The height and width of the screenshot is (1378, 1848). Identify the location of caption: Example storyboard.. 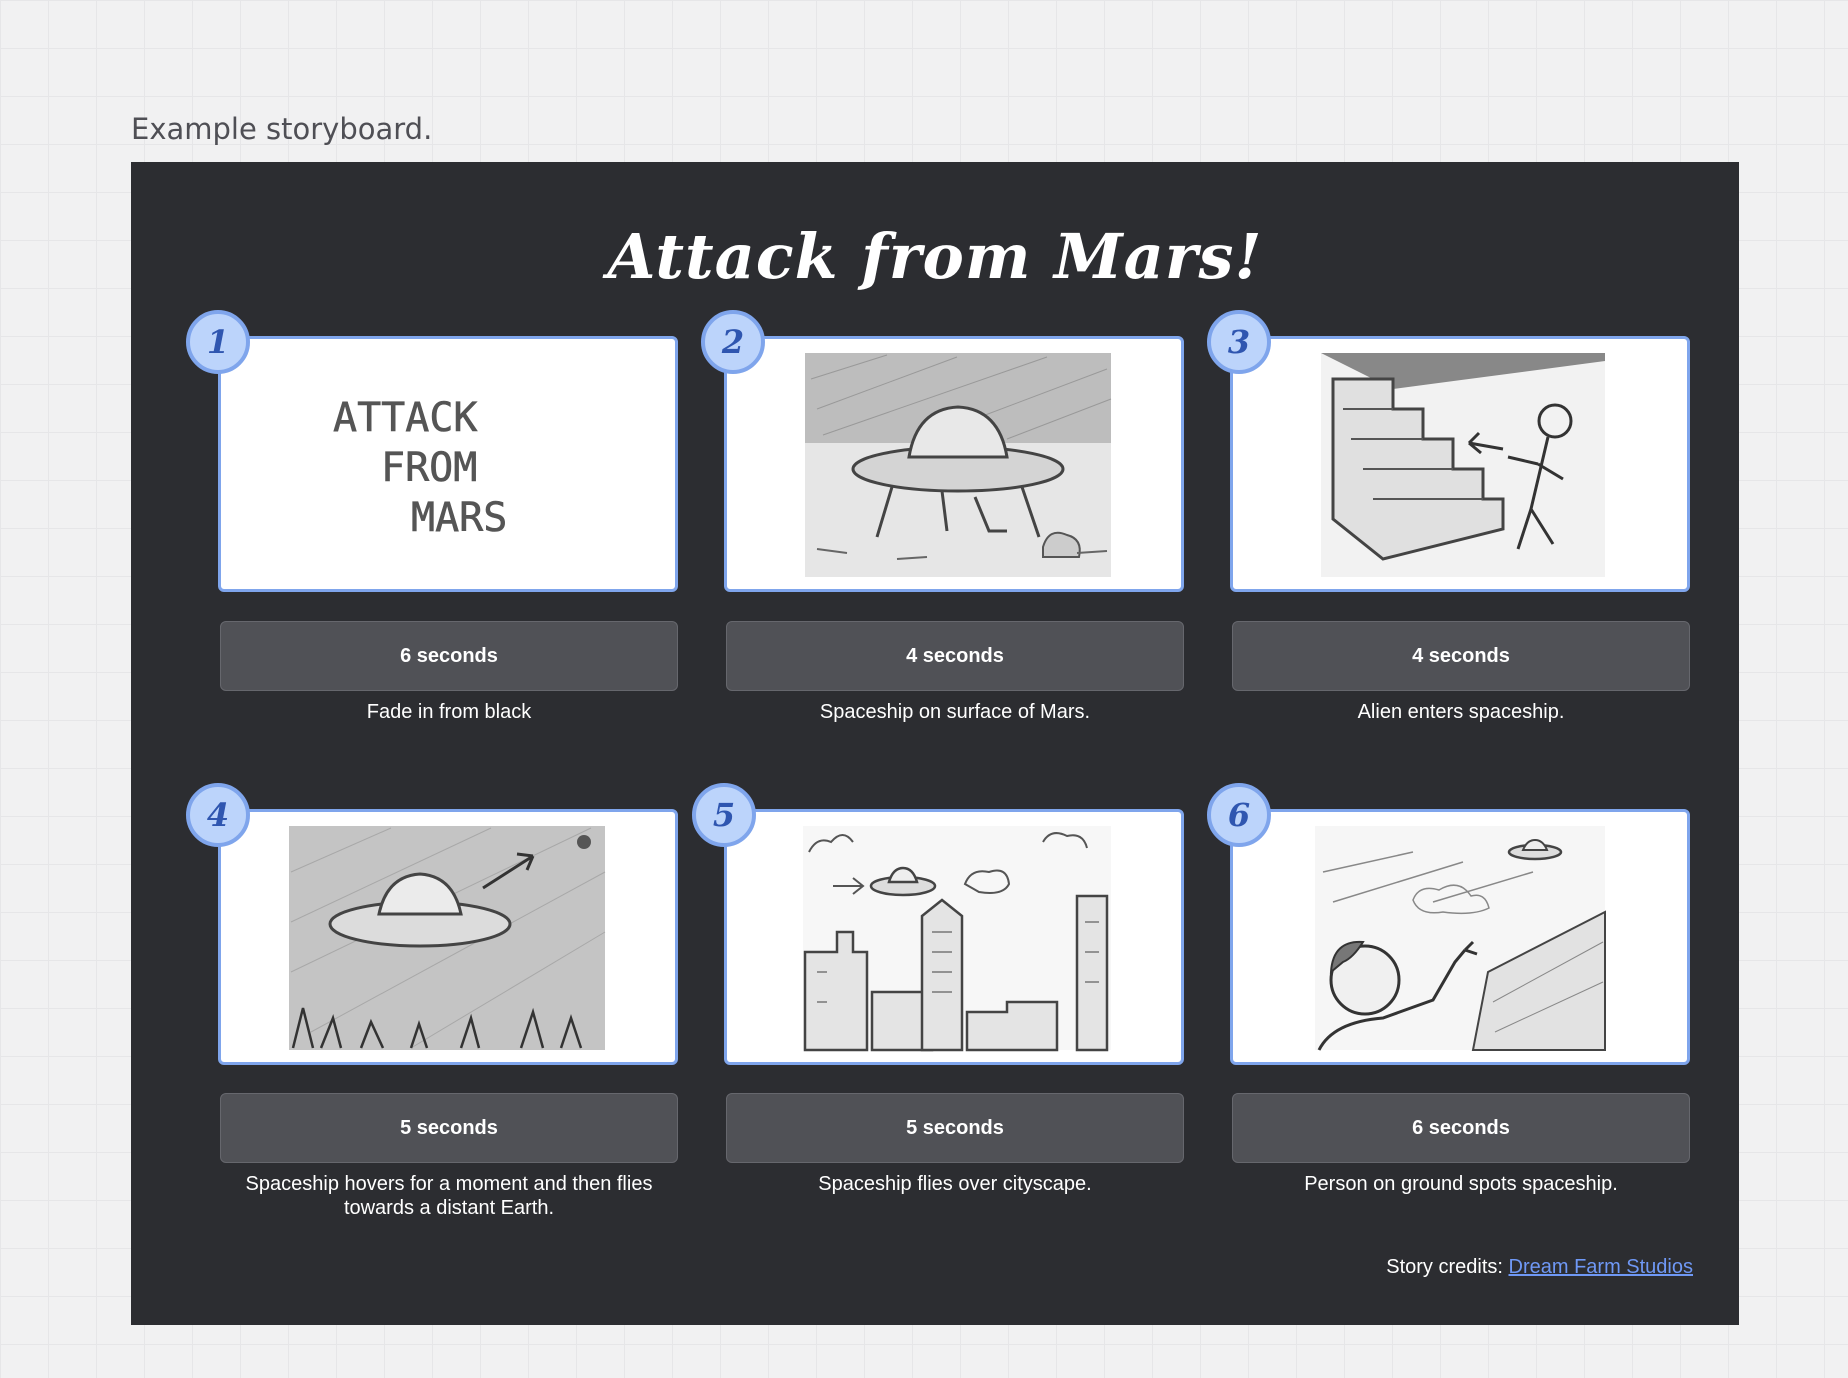
(282, 129).